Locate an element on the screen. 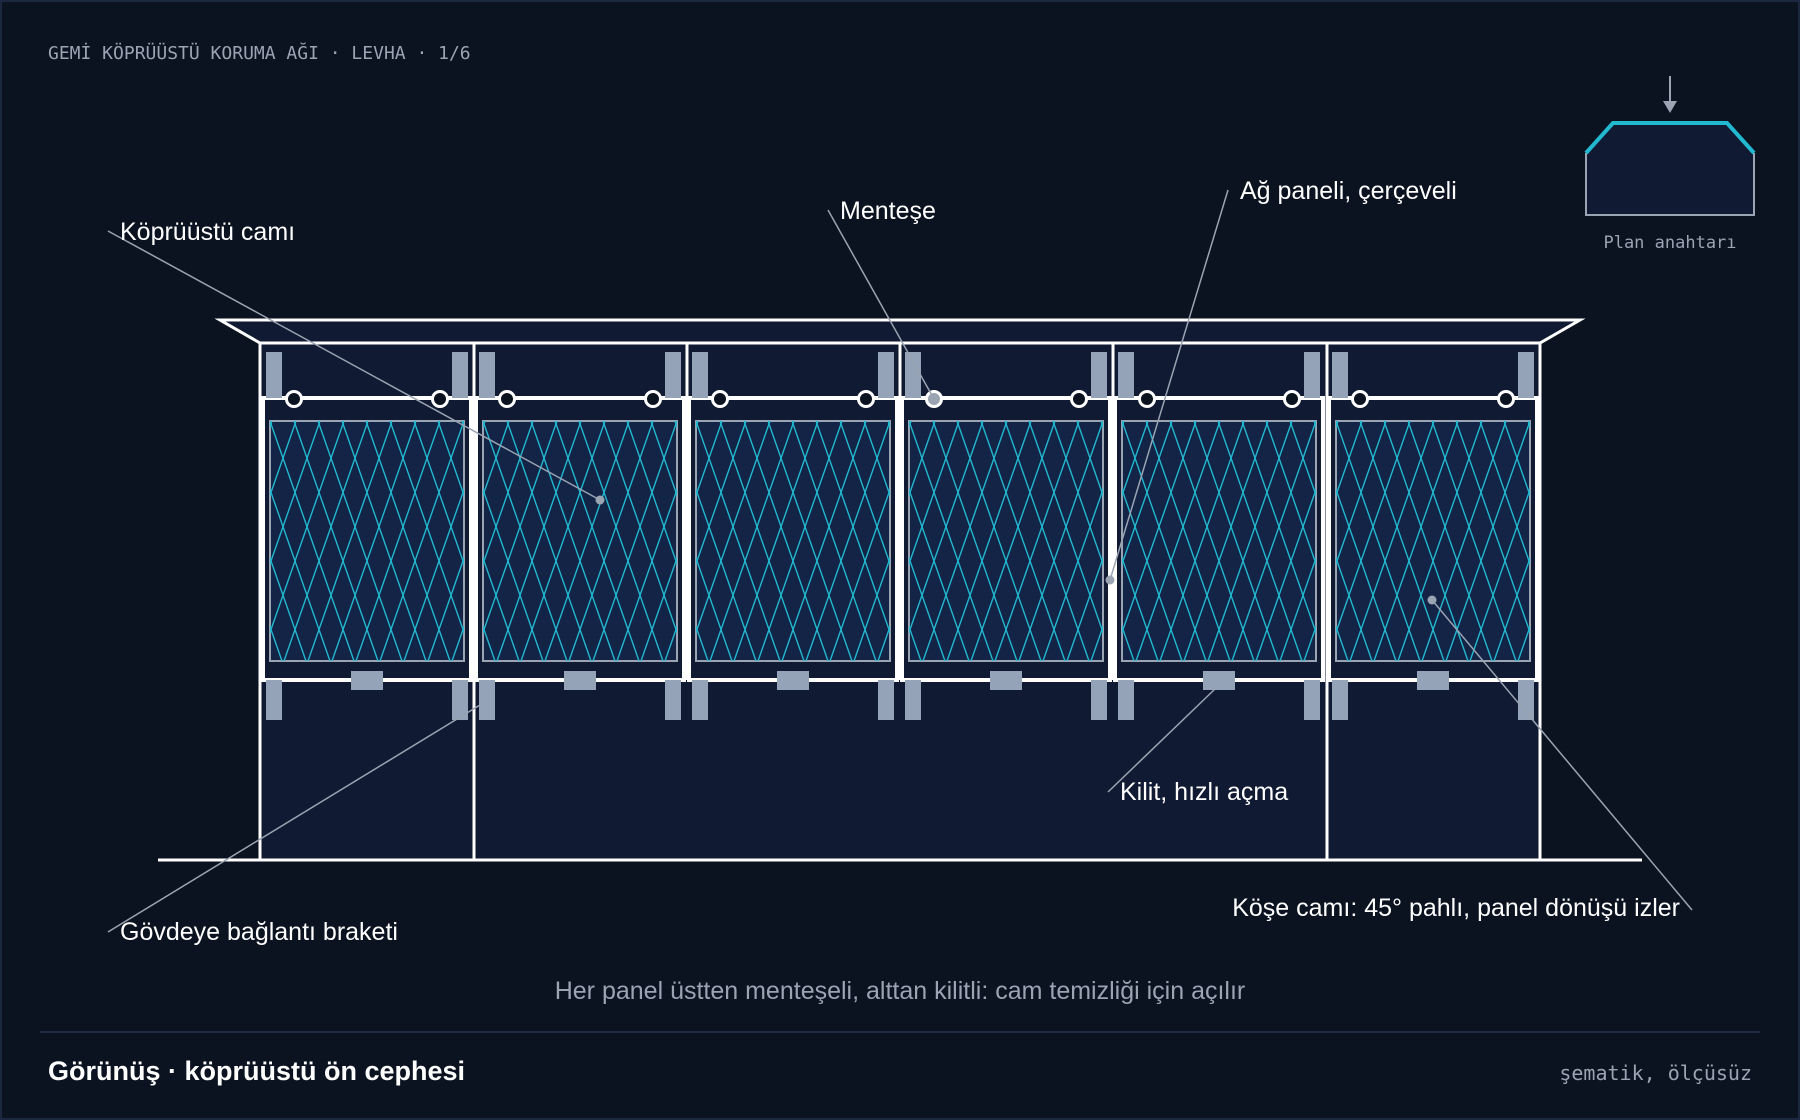 The image size is (1800, 1120). sheet-header: GEMİ KÖPRÜÜSTÜ KORUMA AĞI · LEVHA · 1/6 is located at coordinates (259, 53).